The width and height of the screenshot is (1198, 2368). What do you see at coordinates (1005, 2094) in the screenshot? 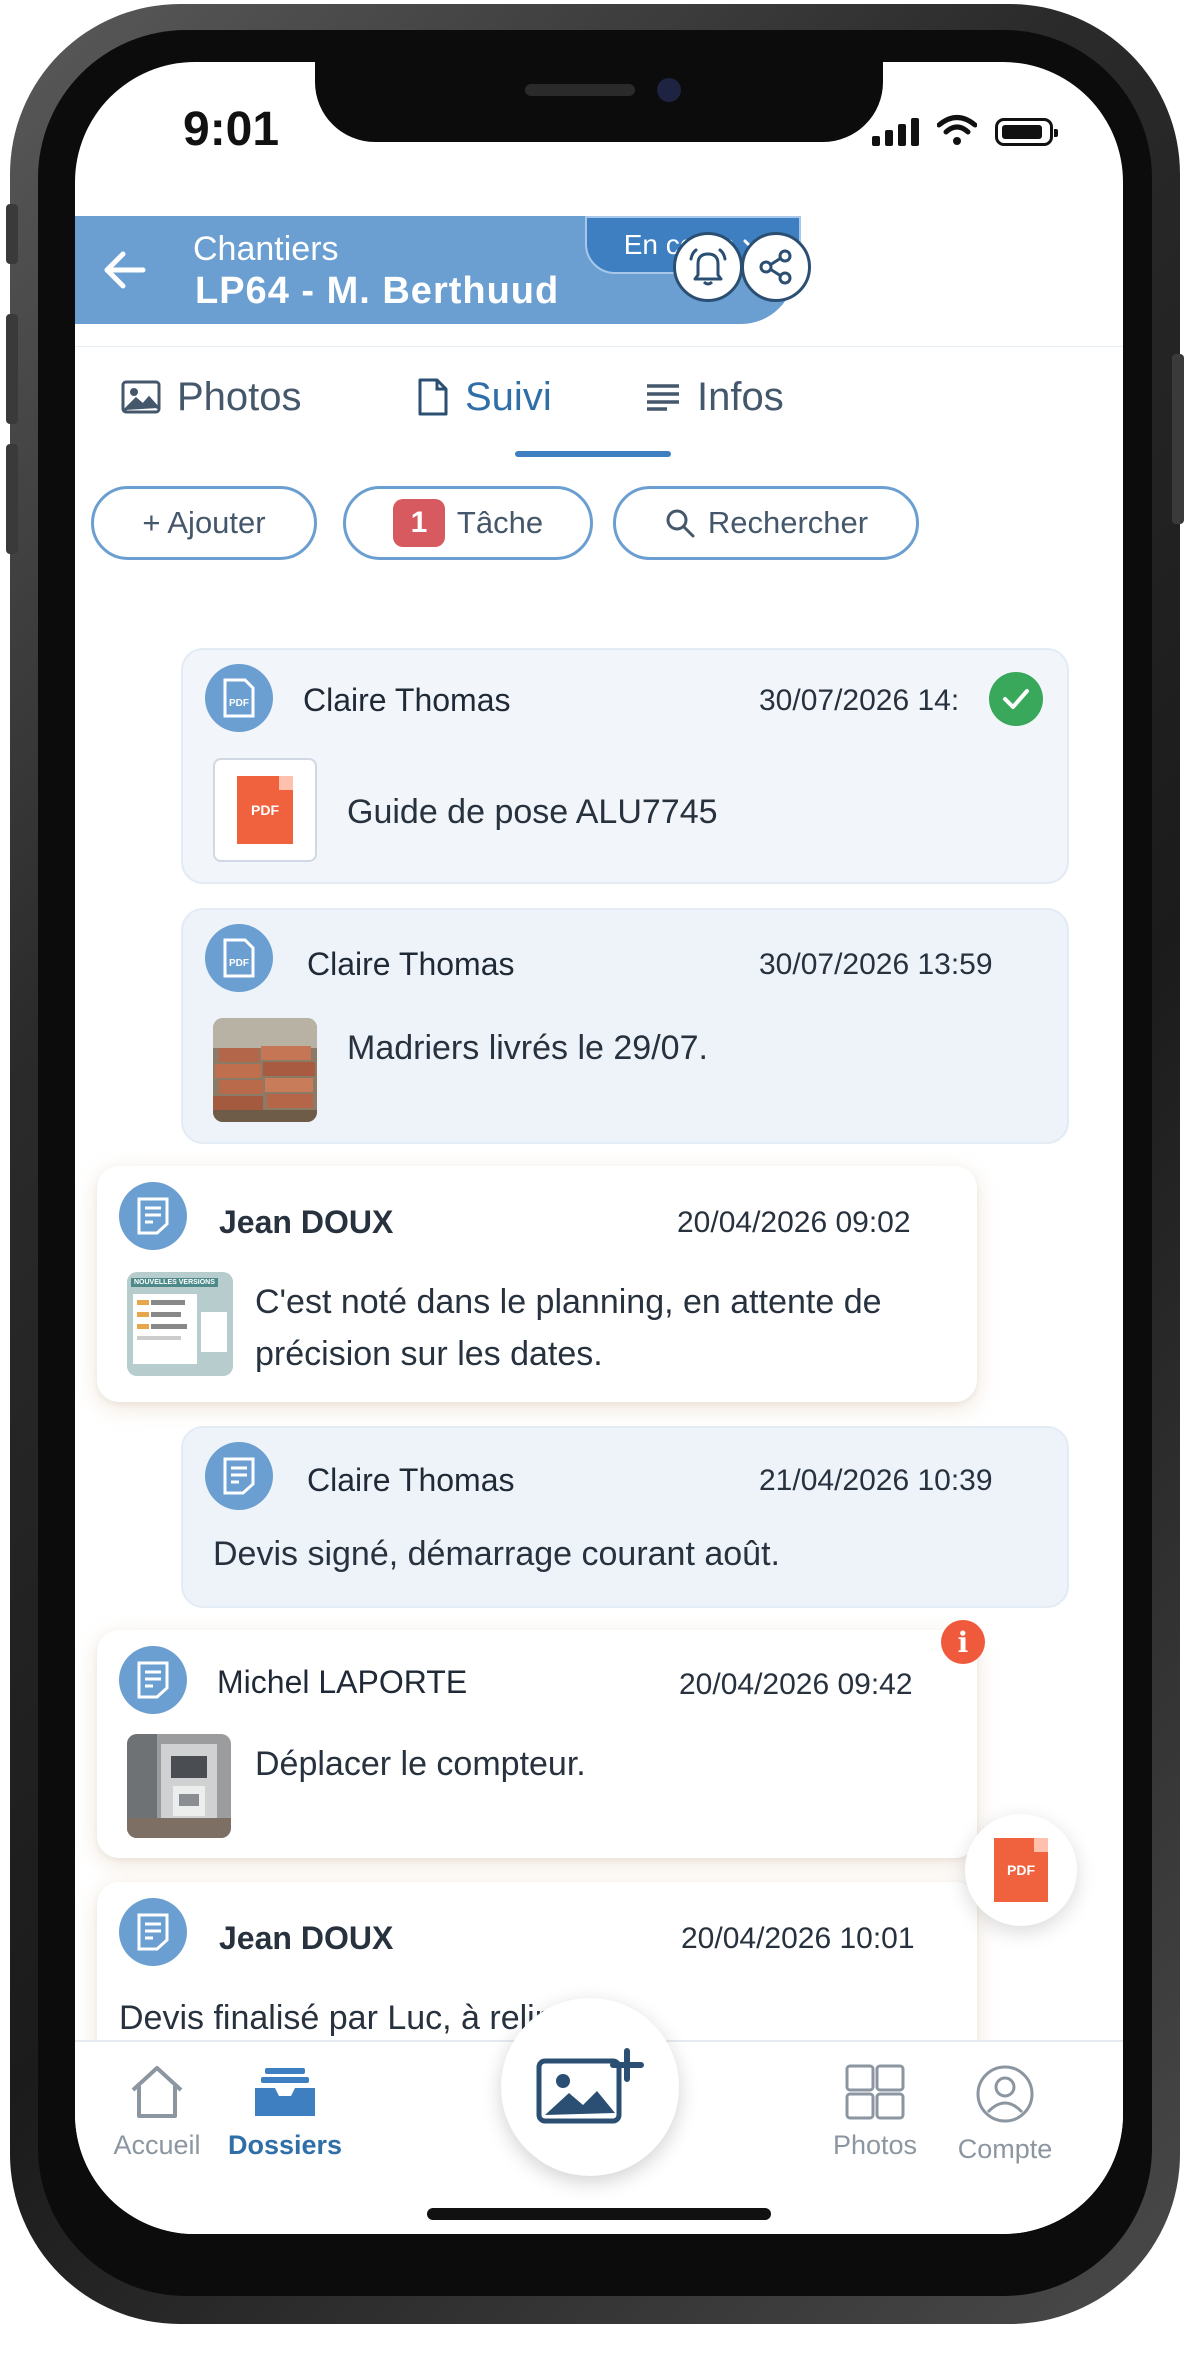
I see `user-icon` at bounding box center [1005, 2094].